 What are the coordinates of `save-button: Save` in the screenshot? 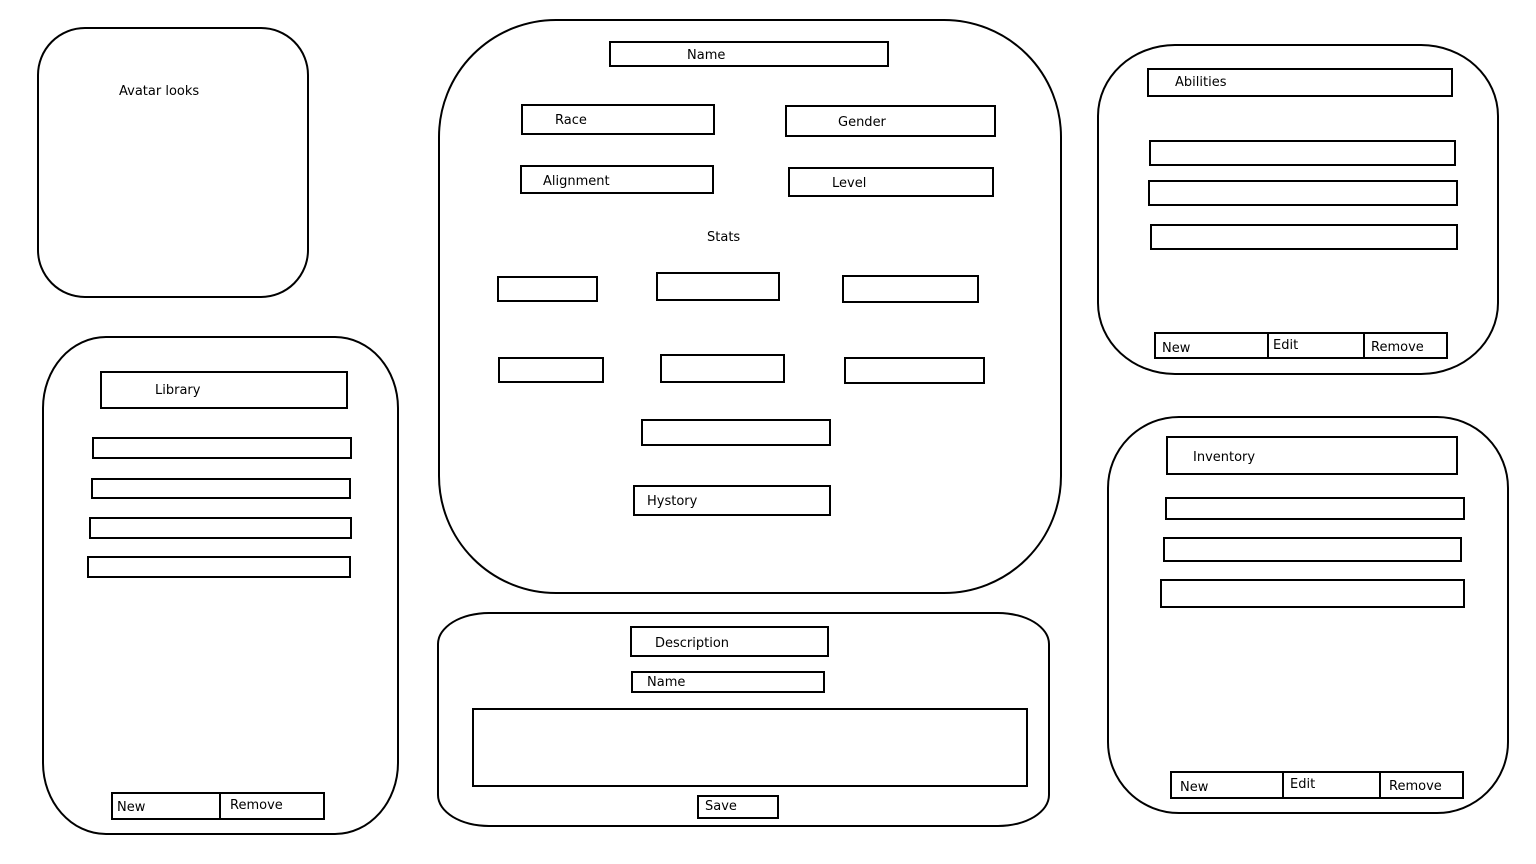 It's located at (738, 807).